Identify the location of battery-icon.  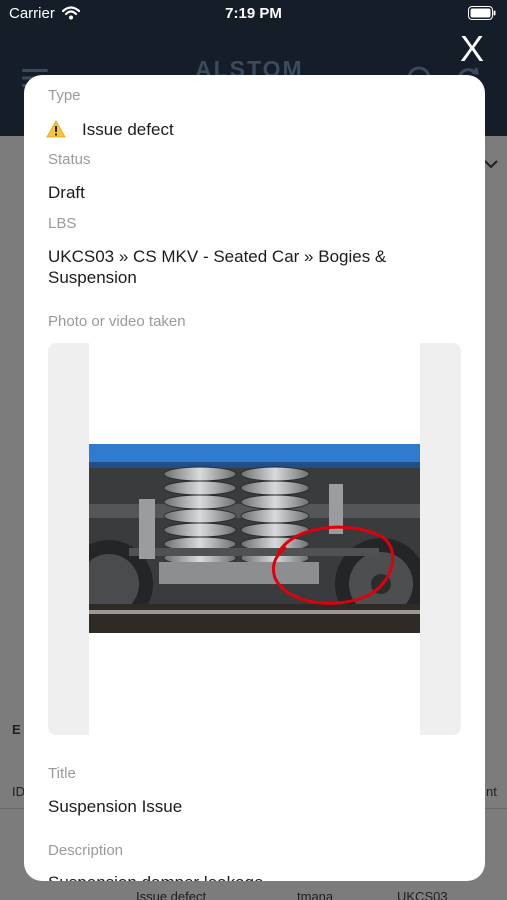
(482, 15).